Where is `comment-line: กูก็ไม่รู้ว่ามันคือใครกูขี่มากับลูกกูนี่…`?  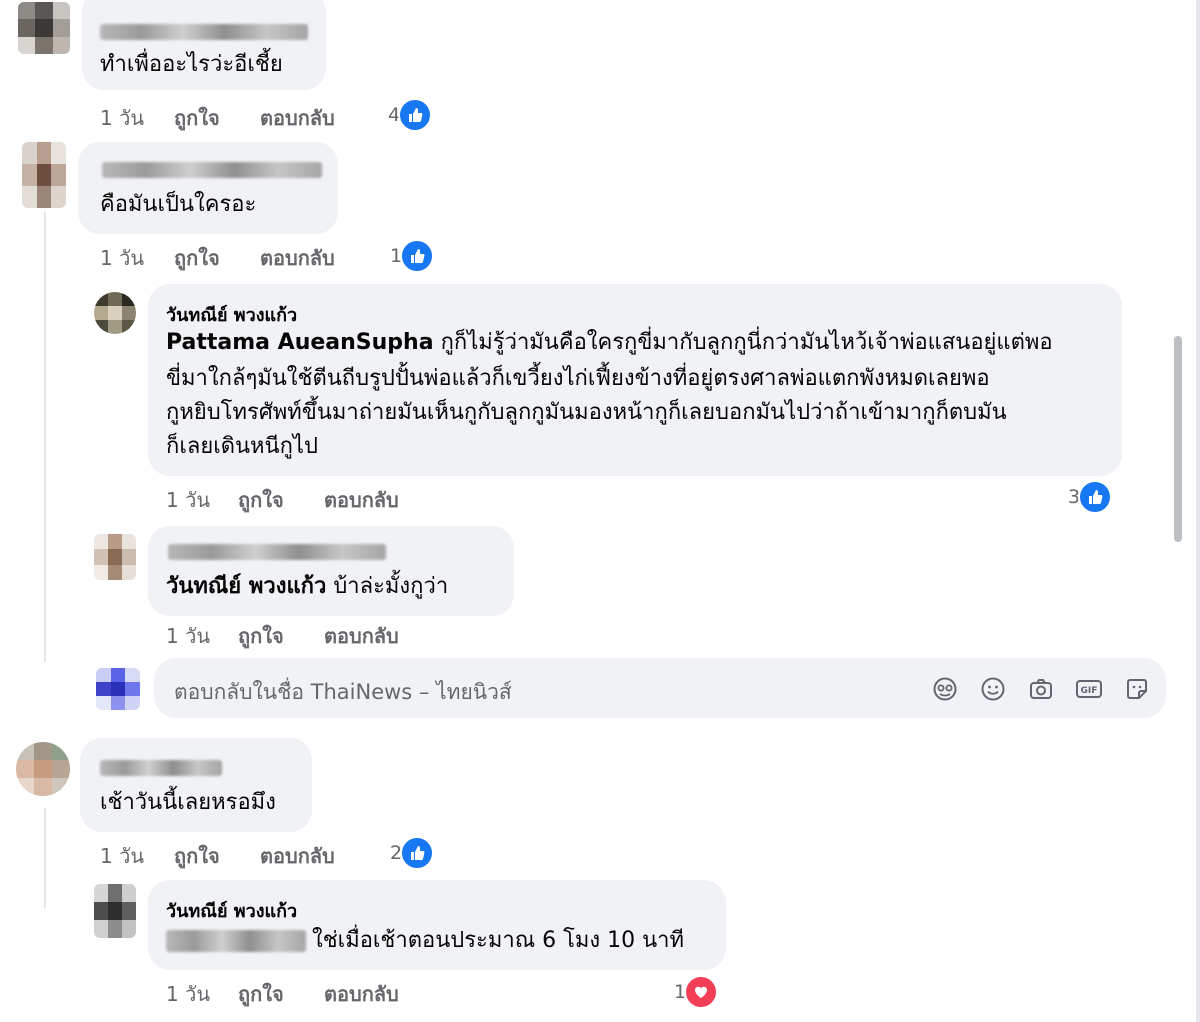
comment-line: กูก็ไม่รู้ว่ามันคือใครกูขี่มากับลูกกูนี่… is located at coordinates (746, 342).